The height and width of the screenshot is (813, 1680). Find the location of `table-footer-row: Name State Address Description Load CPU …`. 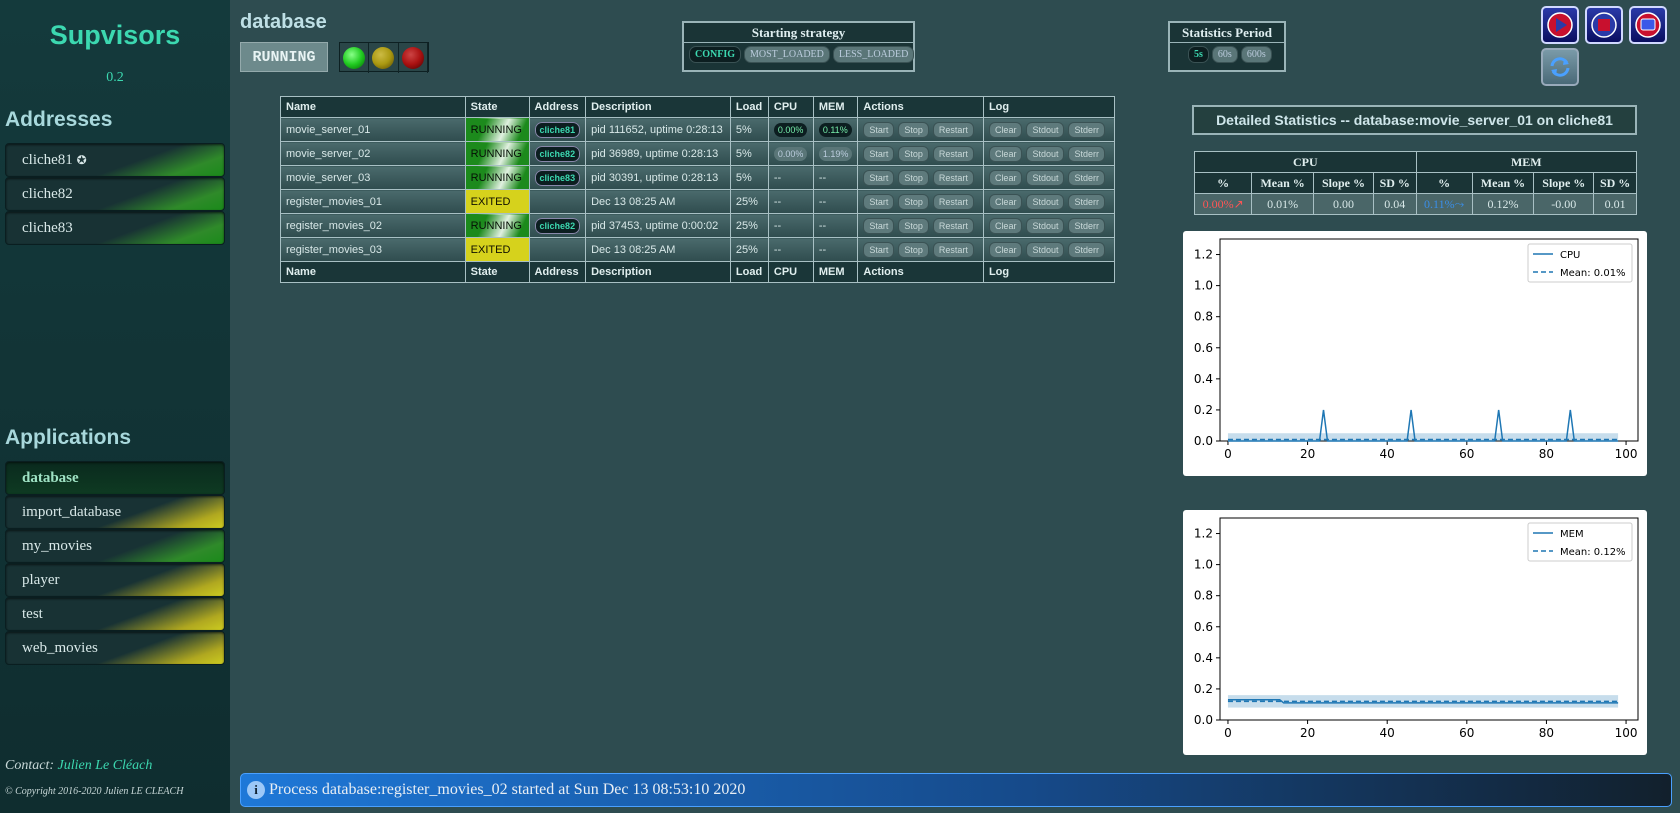

table-footer-row: Name State Address Description Load CPU … is located at coordinates (698, 272).